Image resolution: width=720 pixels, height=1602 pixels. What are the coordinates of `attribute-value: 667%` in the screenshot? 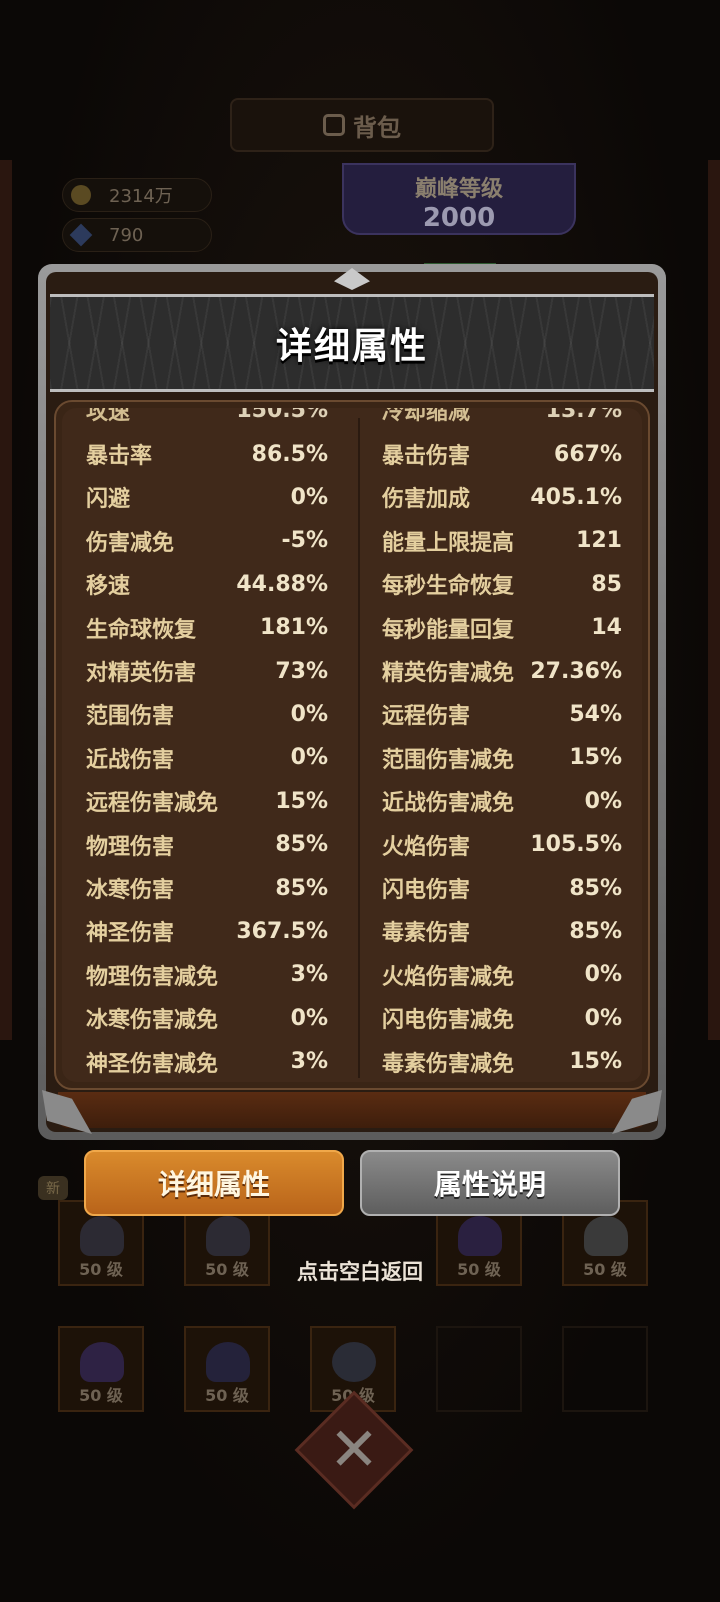 It's located at (588, 454).